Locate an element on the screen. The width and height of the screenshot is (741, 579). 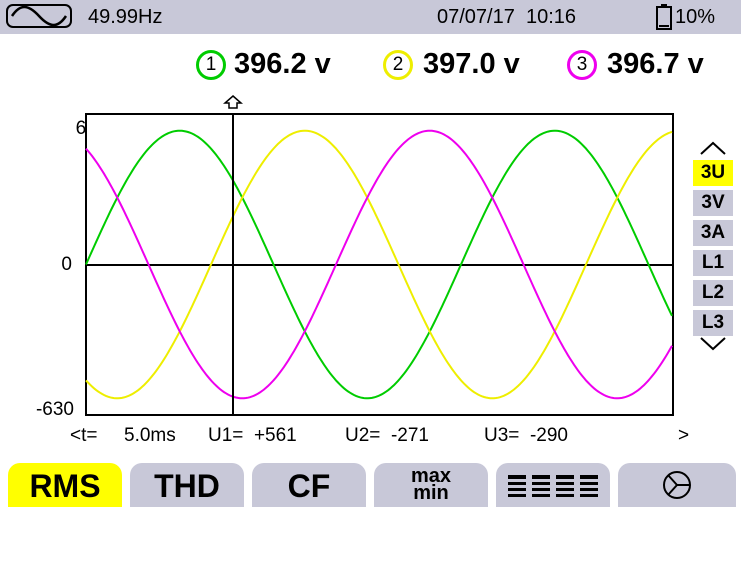
cursor-prev: <t= is located at coordinates (83, 436).